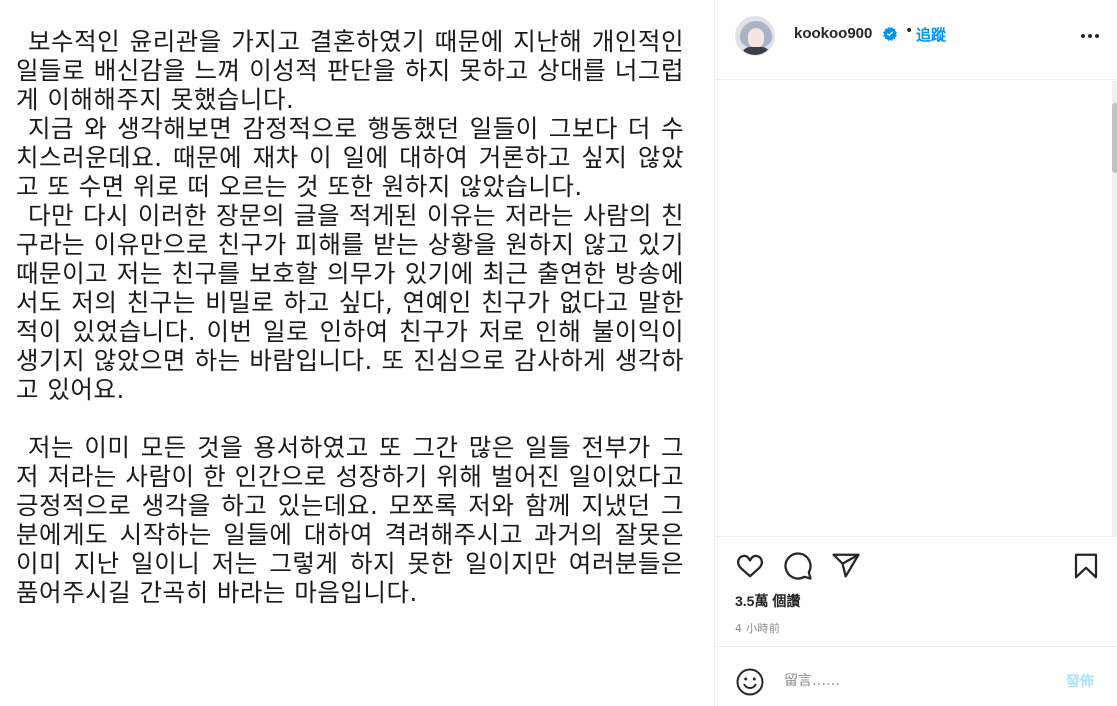 Image resolution: width=1117 pixels, height=706 pixels. I want to click on bookmark-icon, so click(1086, 566).